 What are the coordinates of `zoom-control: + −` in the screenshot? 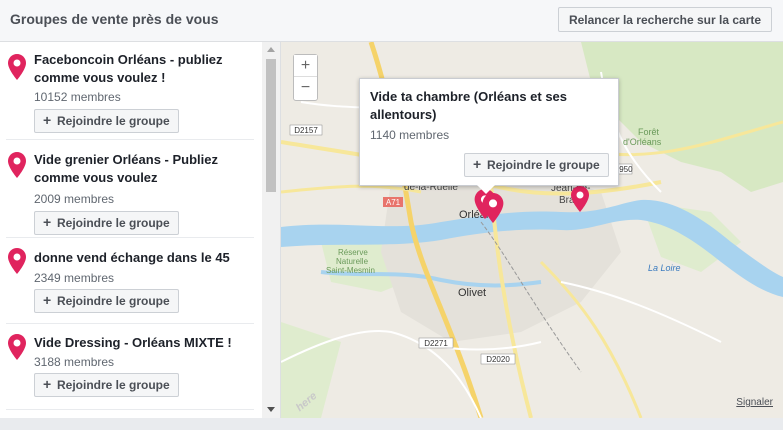 It's located at (305, 77).